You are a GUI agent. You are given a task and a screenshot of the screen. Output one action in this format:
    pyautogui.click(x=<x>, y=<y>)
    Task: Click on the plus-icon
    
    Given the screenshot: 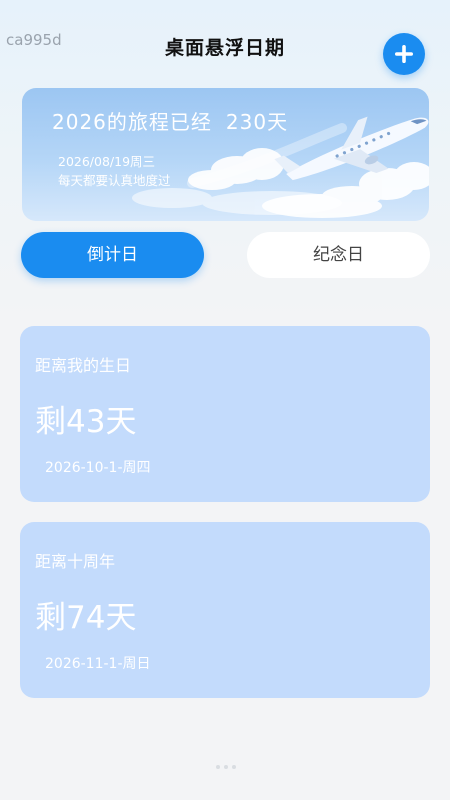 What is the action you would take?
    pyautogui.click(x=404, y=54)
    